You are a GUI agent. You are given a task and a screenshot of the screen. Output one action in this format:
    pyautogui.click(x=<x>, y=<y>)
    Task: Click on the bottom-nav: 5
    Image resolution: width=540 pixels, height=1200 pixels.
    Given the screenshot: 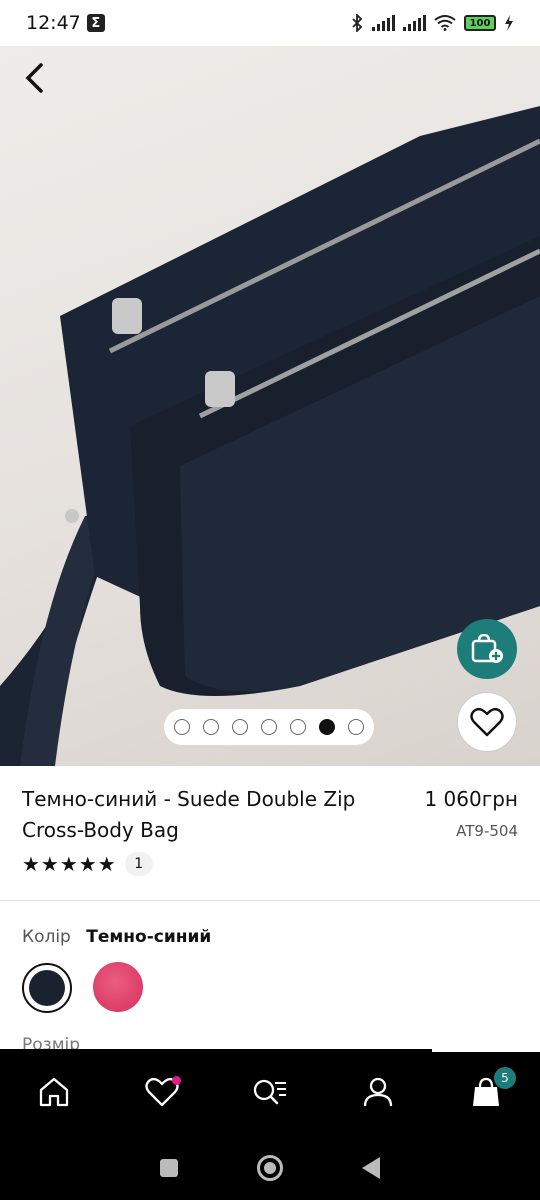 What is the action you would take?
    pyautogui.click(x=270, y=1092)
    